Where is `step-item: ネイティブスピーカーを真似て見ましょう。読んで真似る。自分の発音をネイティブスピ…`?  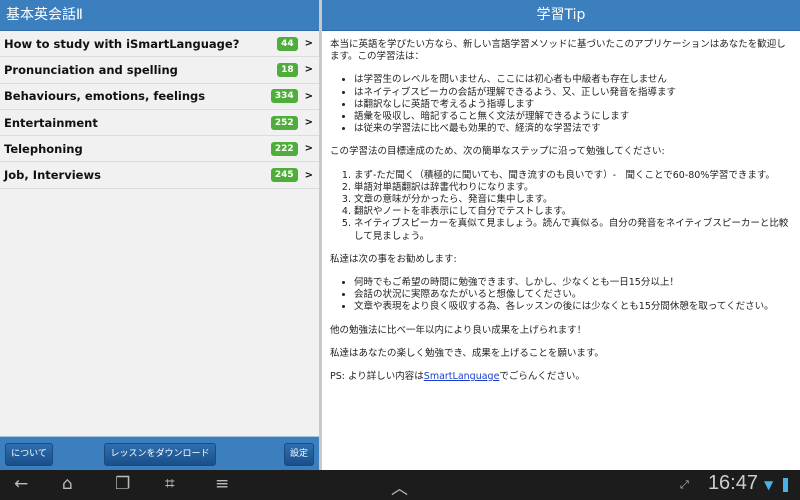 step-item: ネイティブスピーカーを真似て見ましょう。読んで真似る。自分の発音をネイティブスピ… is located at coordinates (573, 230).